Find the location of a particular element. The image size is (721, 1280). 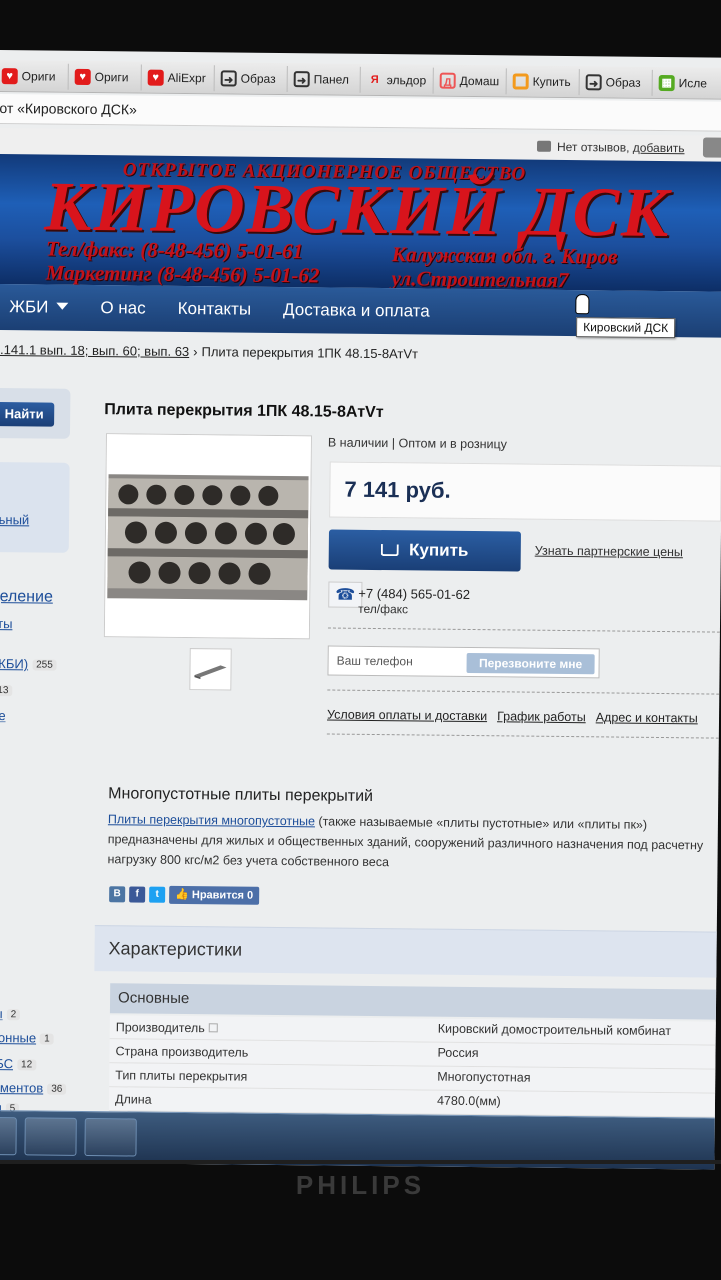

sidebar-subheading: нты is located at coordinates (6, 623).